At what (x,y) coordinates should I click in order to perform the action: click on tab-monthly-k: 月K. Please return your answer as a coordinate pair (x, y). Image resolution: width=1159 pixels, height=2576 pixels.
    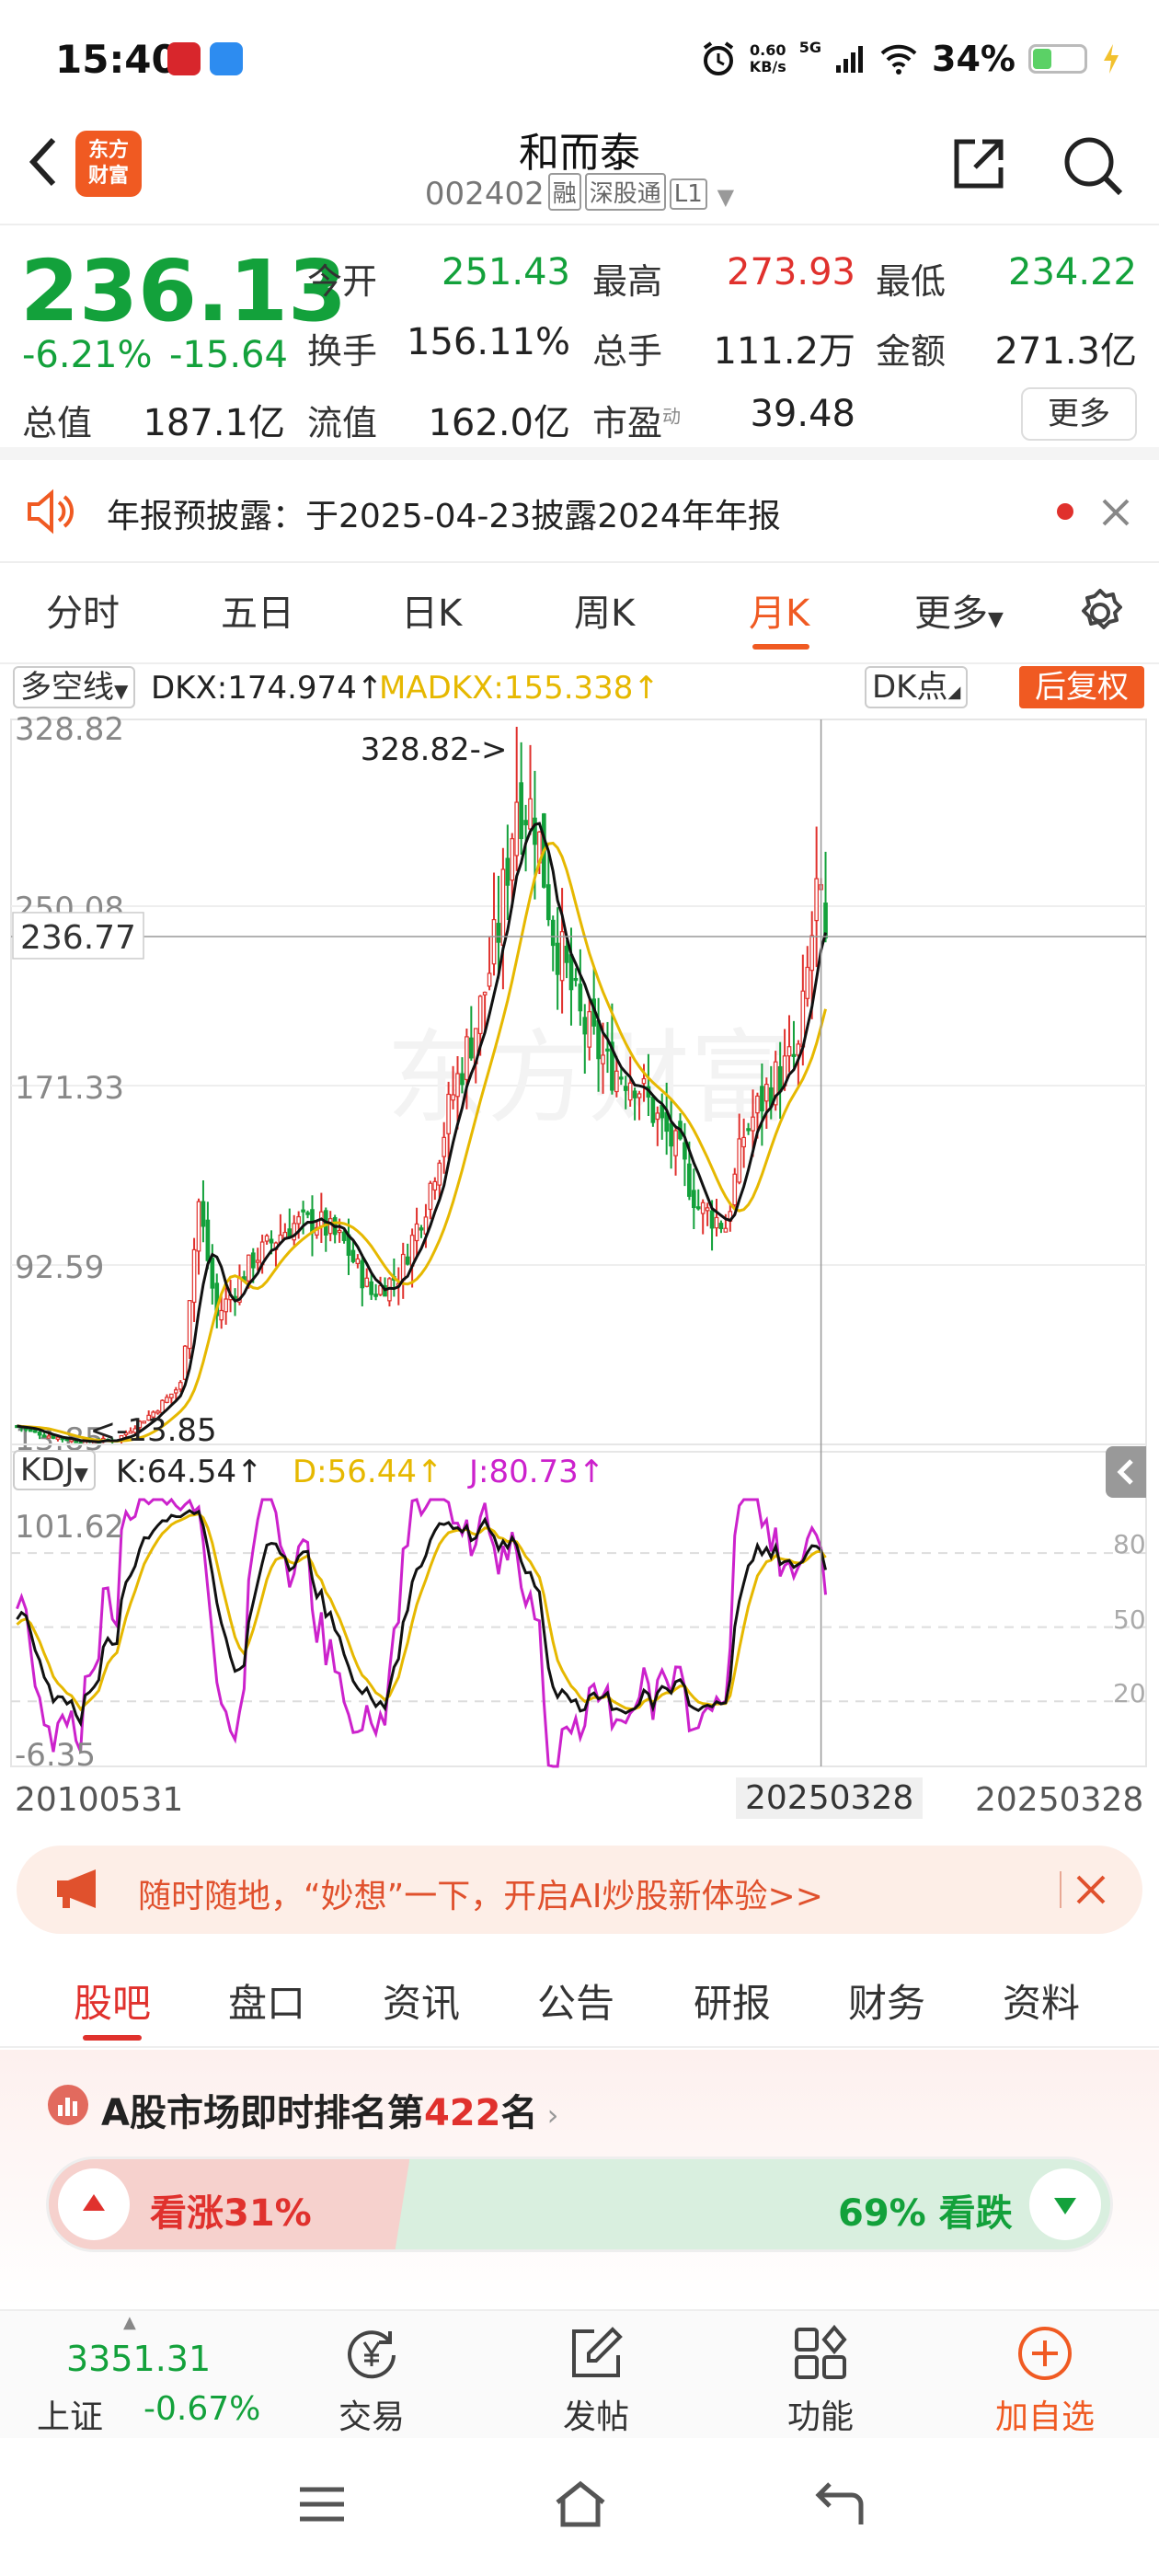
    Looking at the image, I should click on (779, 610).